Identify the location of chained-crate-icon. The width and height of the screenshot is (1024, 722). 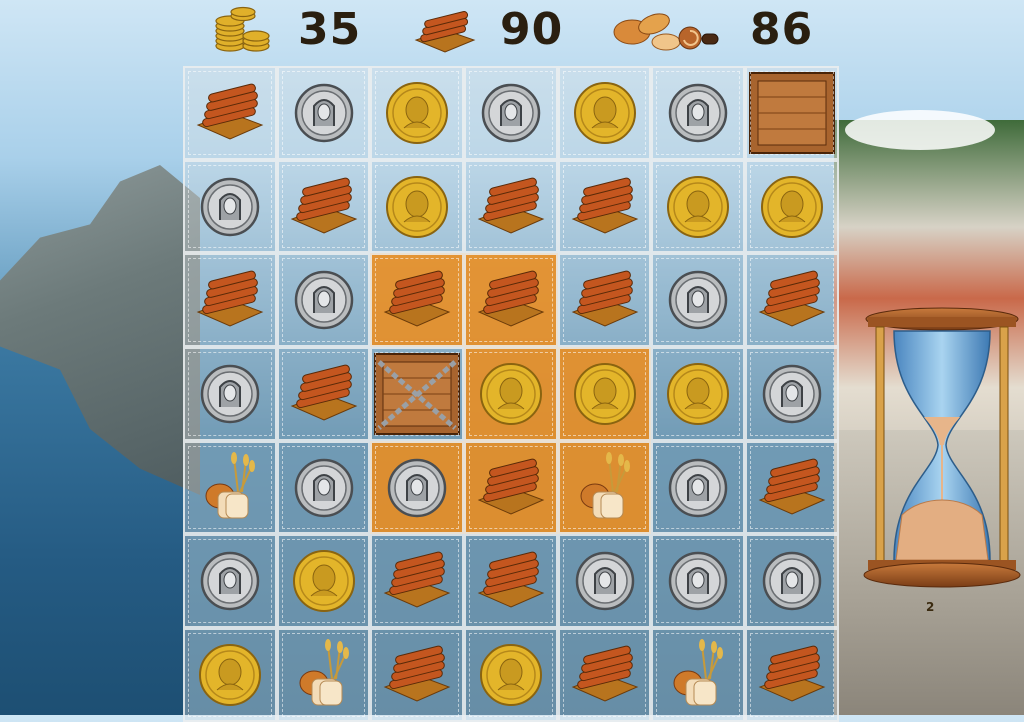
(417, 394).